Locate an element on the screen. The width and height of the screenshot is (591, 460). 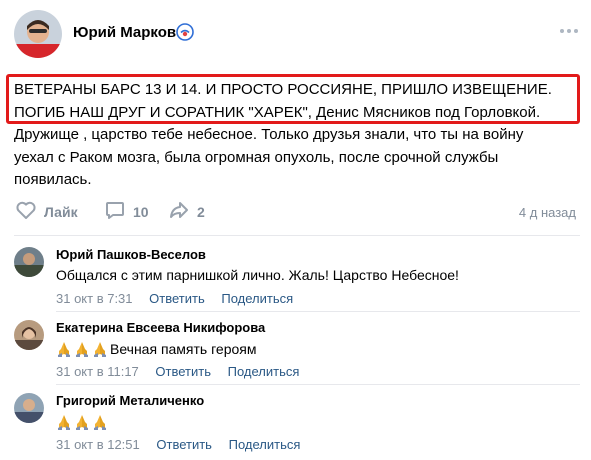
like-button: Лайк is located at coordinates (46, 212).